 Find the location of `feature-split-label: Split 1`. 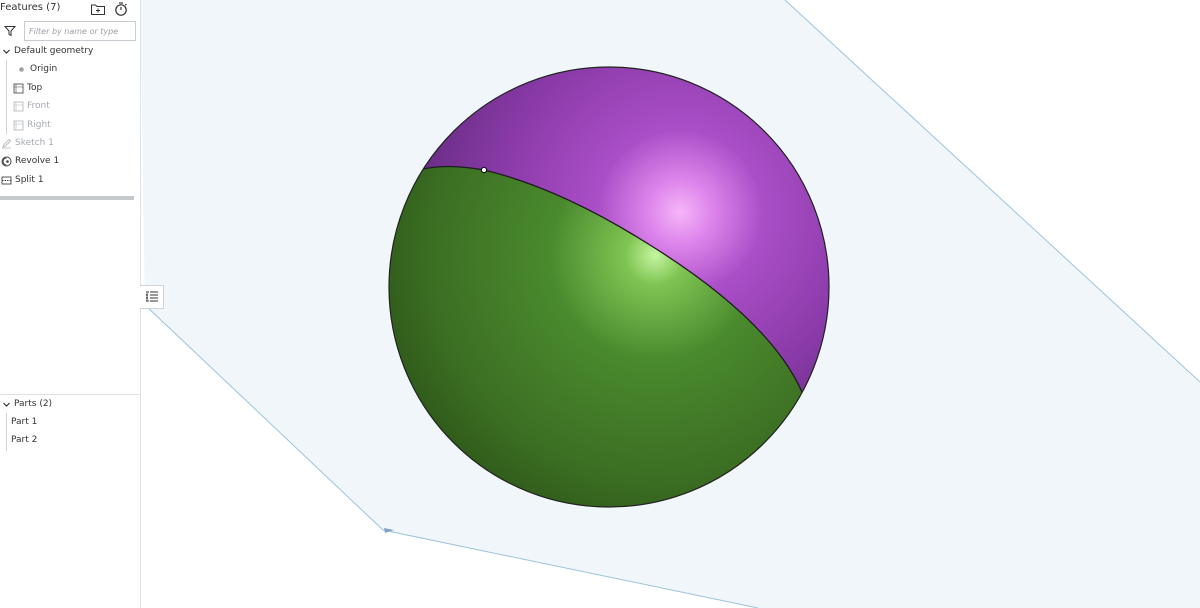

feature-split-label: Split 1 is located at coordinates (29, 180).